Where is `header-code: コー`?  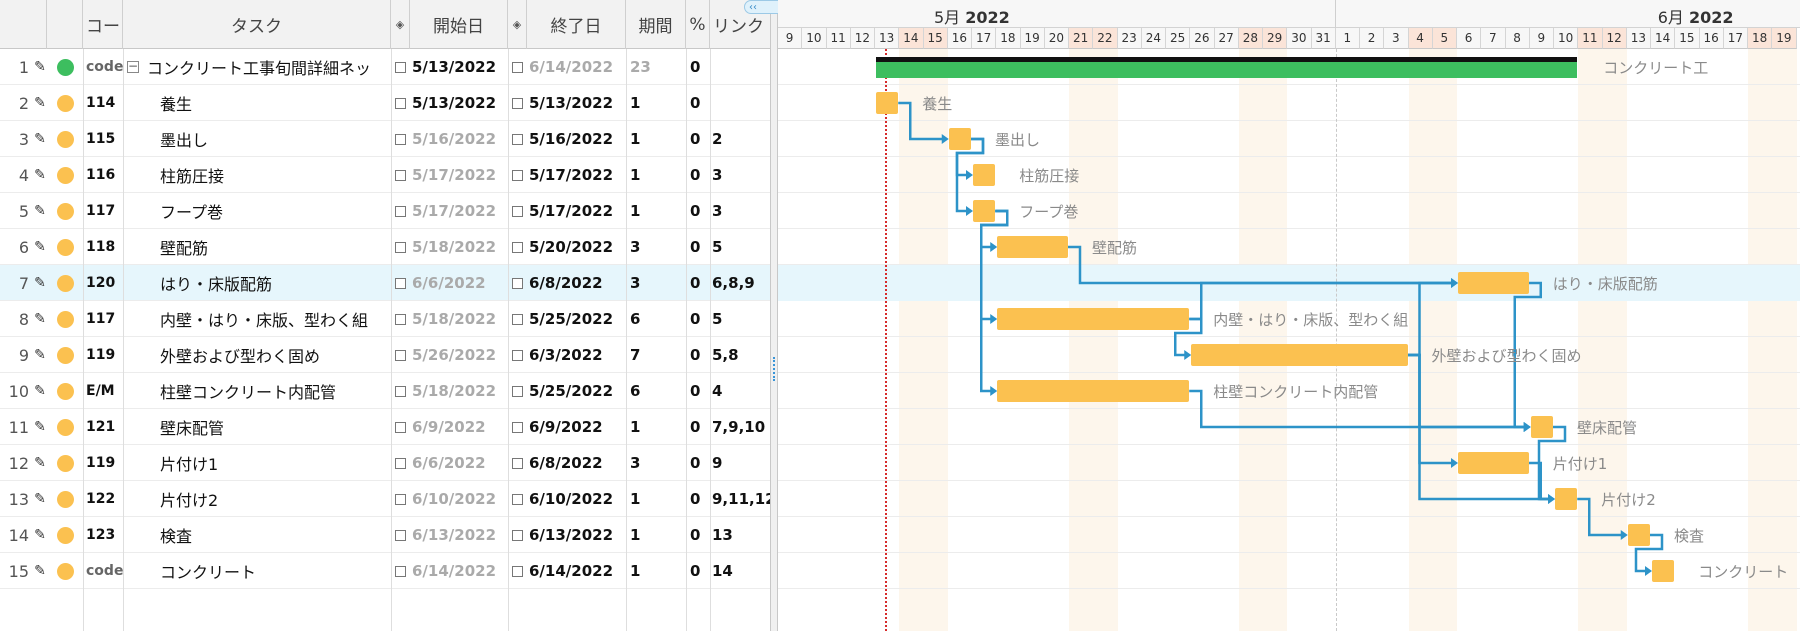 header-code: コー is located at coordinates (103, 24).